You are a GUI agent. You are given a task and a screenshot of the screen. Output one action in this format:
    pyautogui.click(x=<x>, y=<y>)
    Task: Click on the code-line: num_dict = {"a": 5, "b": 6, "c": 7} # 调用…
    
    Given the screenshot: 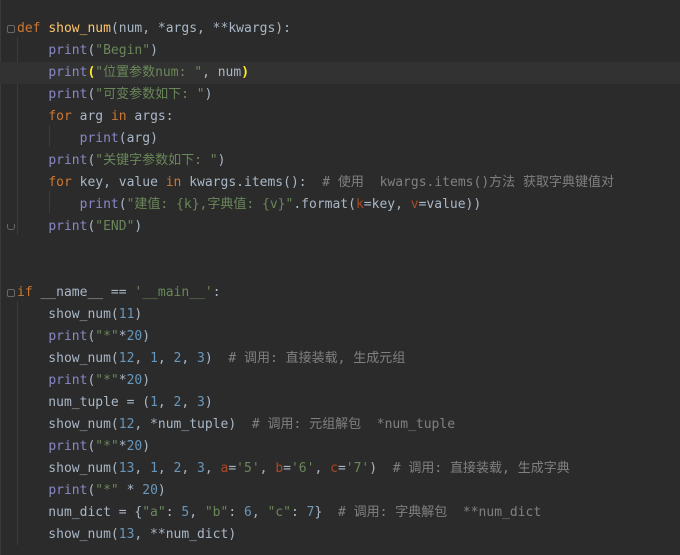 What is the action you would take?
    pyautogui.click(x=340, y=513)
    